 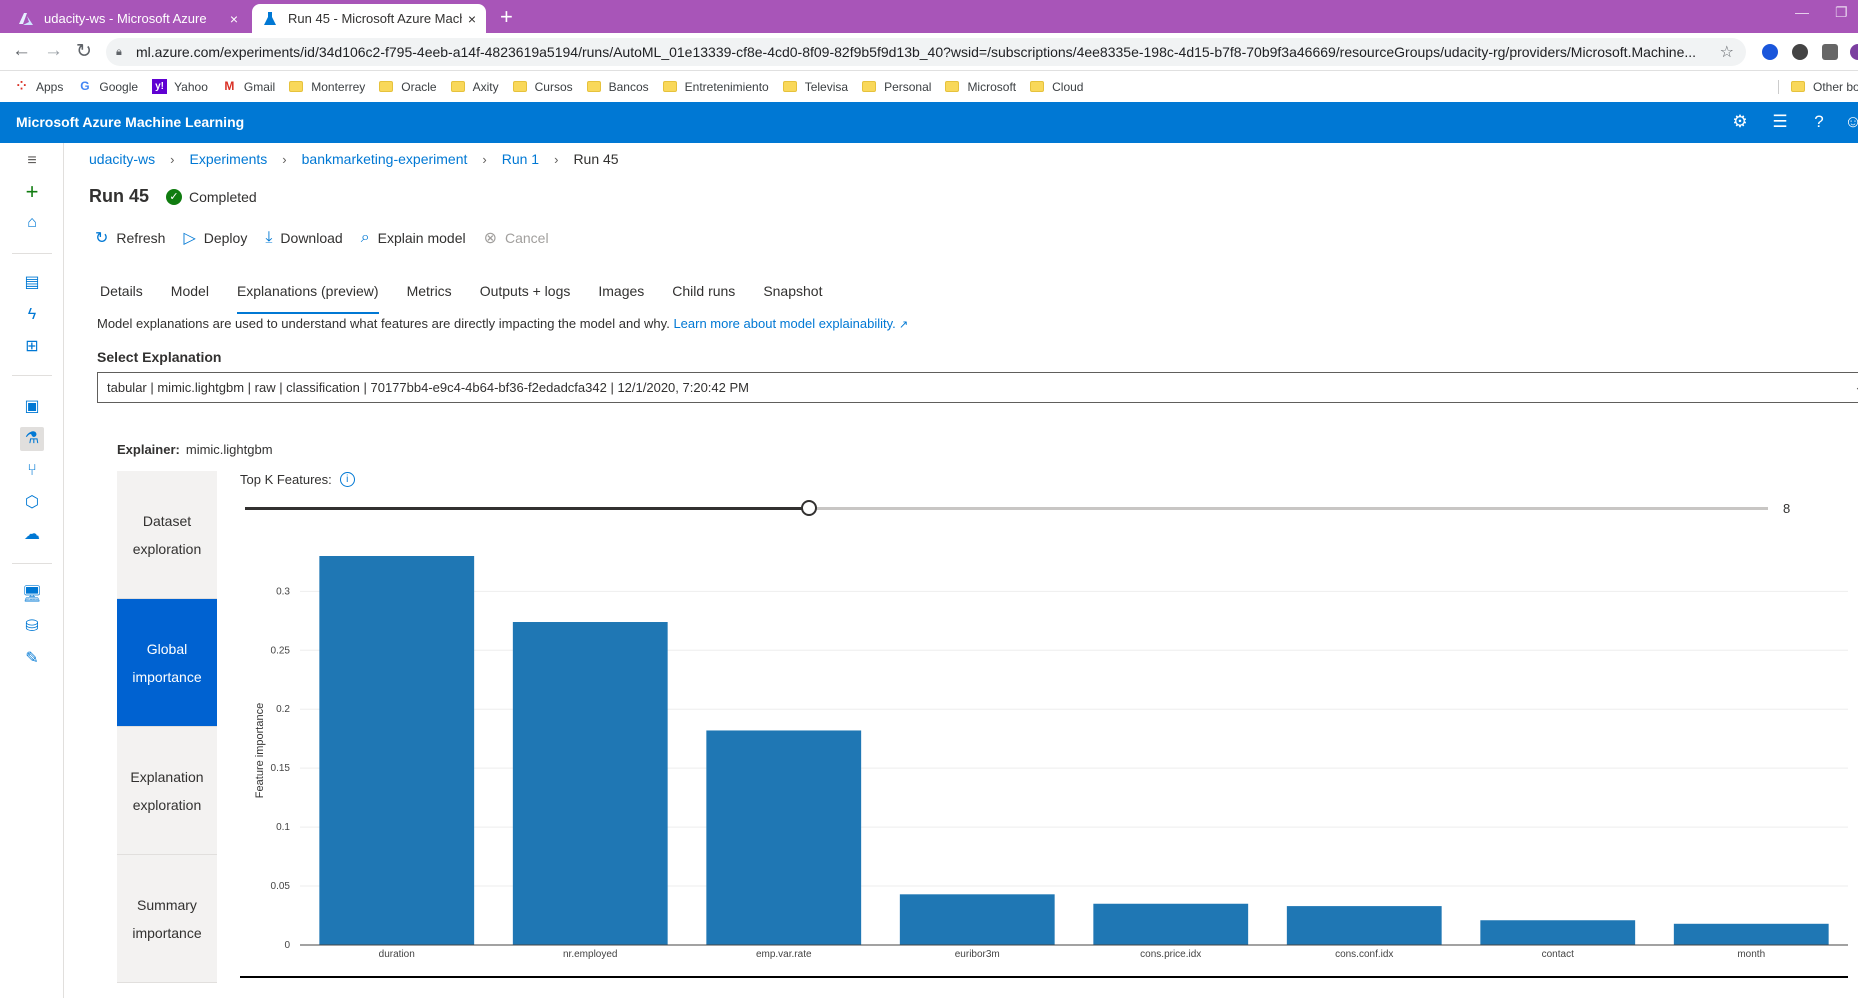 I want to click on bookmark-folder: Televisa, so click(x=815, y=87).